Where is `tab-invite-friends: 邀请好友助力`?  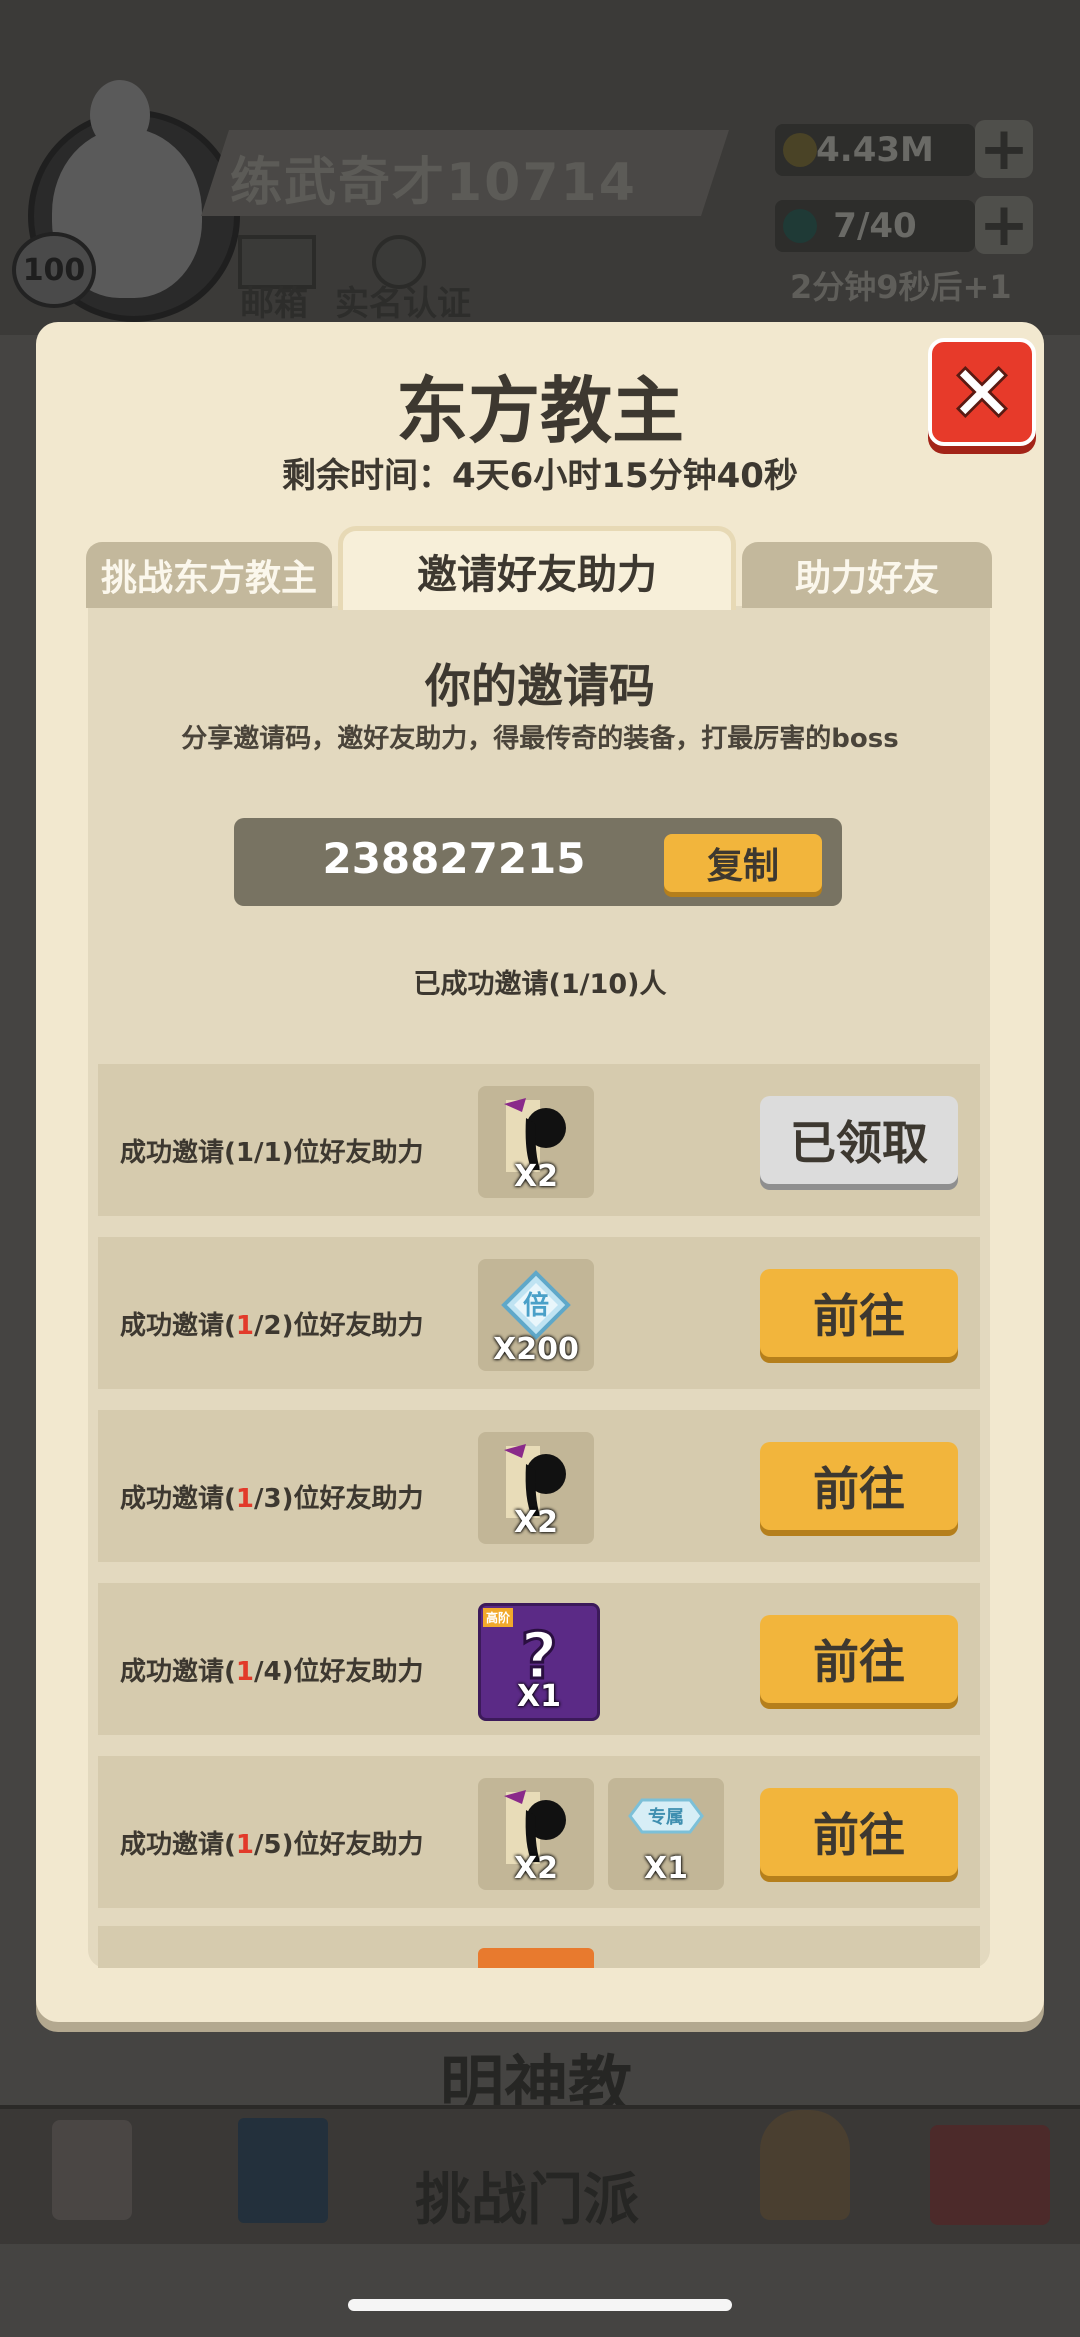 tab-invite-friends: 邀请好友助力 is located at coordinates (537, 568).